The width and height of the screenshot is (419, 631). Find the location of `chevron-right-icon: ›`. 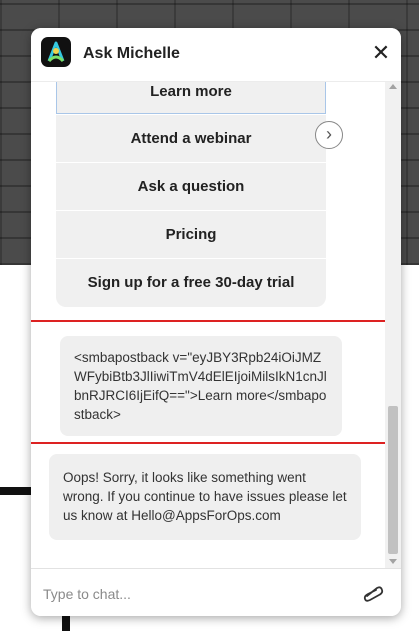

chevron-right-icon: › is located at coordinates (329, 135).